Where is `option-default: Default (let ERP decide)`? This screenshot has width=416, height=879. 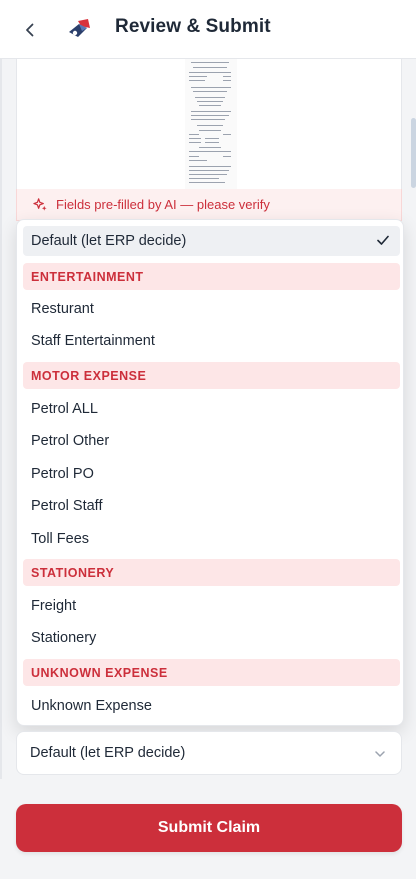 option-default: Default (let ERP decide) is located at coordinates (211, 241).